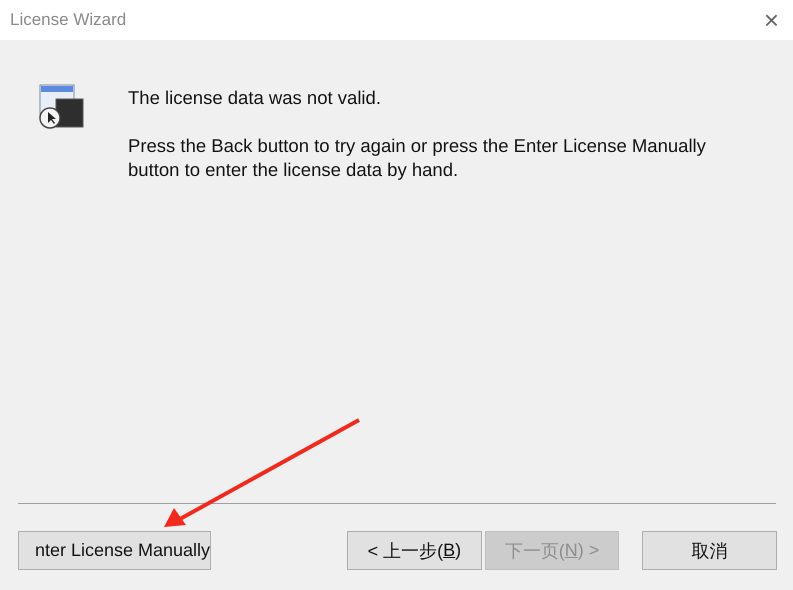 Image resolution: width=793 pixels, height=590 pixels. Describe the element at coordinates (771, 20) in the screenshot. I see `close-button: ×` at that location.